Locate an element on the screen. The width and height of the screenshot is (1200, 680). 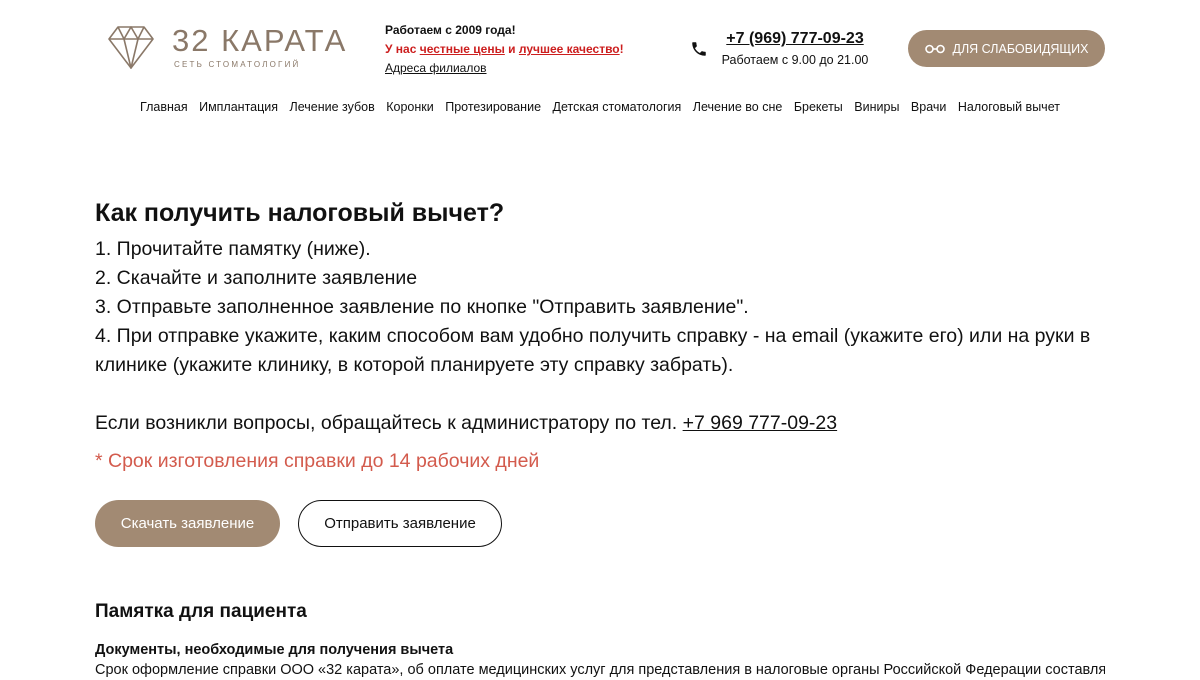
accessibility-label: ДЛЯ СЛАБОВИДЯЩИХ is located at coordinates (1020, 48).